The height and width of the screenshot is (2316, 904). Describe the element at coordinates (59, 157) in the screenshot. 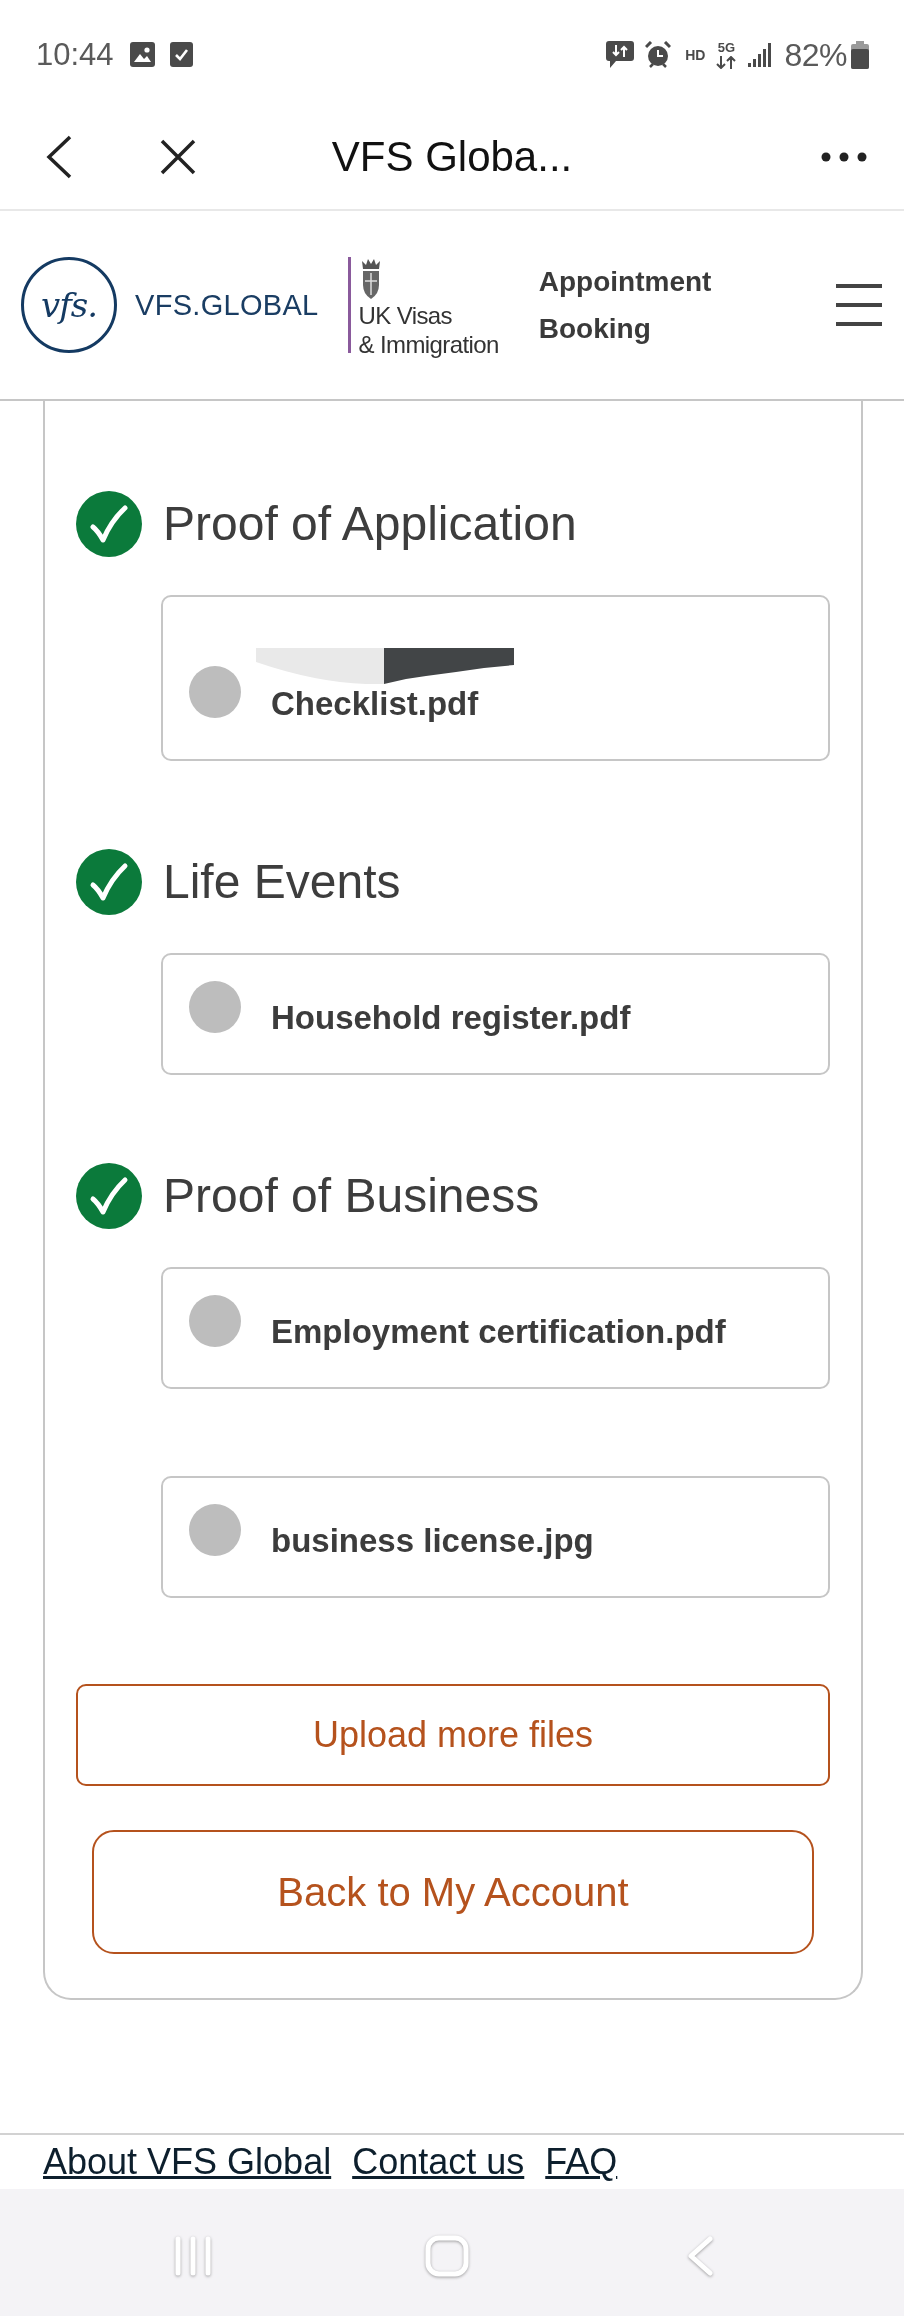

I see `back-icon` at that location.